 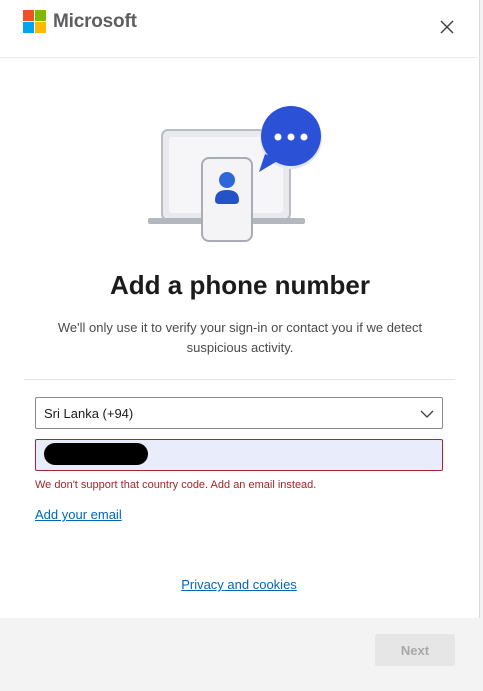 I want to click on close-icon, so click(x=447, y=27).